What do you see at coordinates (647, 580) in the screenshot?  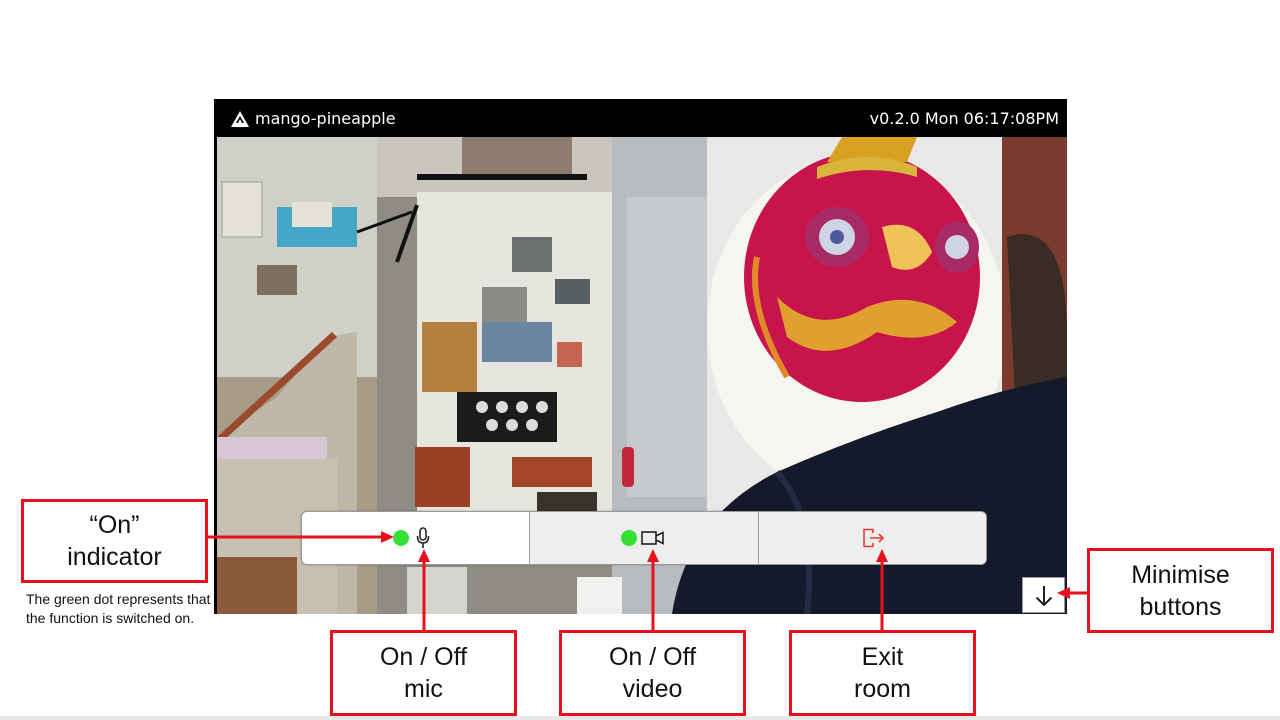 I see `annotation-arrows` at bounding box center [647, 580].